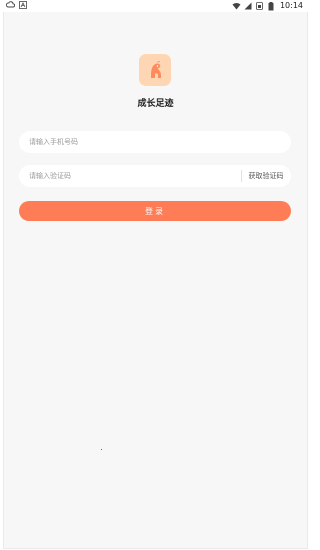  What do you see at coordinates (129, 176) in the screenshot?
I see `verification-code-input` at bounding box center [129, 176].